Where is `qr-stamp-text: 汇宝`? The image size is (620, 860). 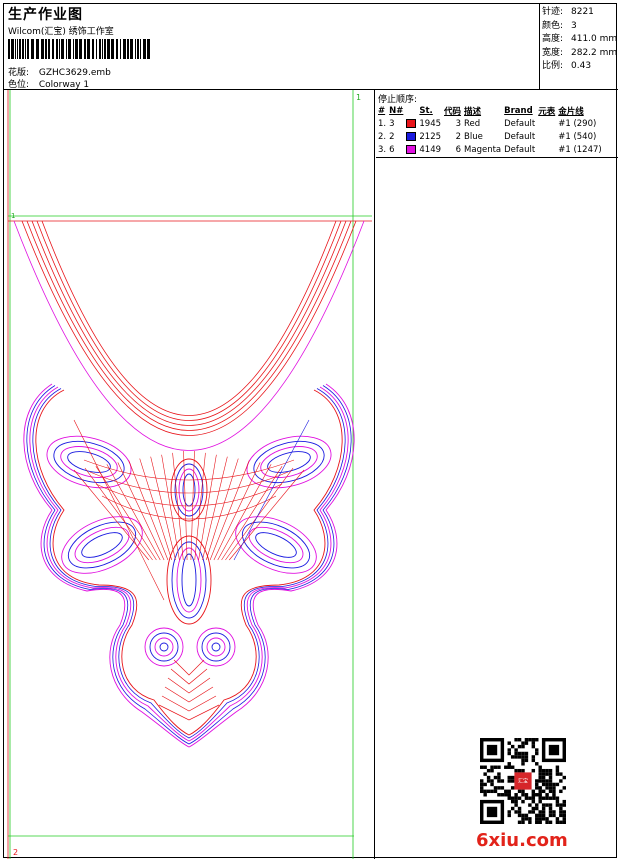
qr-stamp-text: 汇宝 is located at coordinates (523, 781).